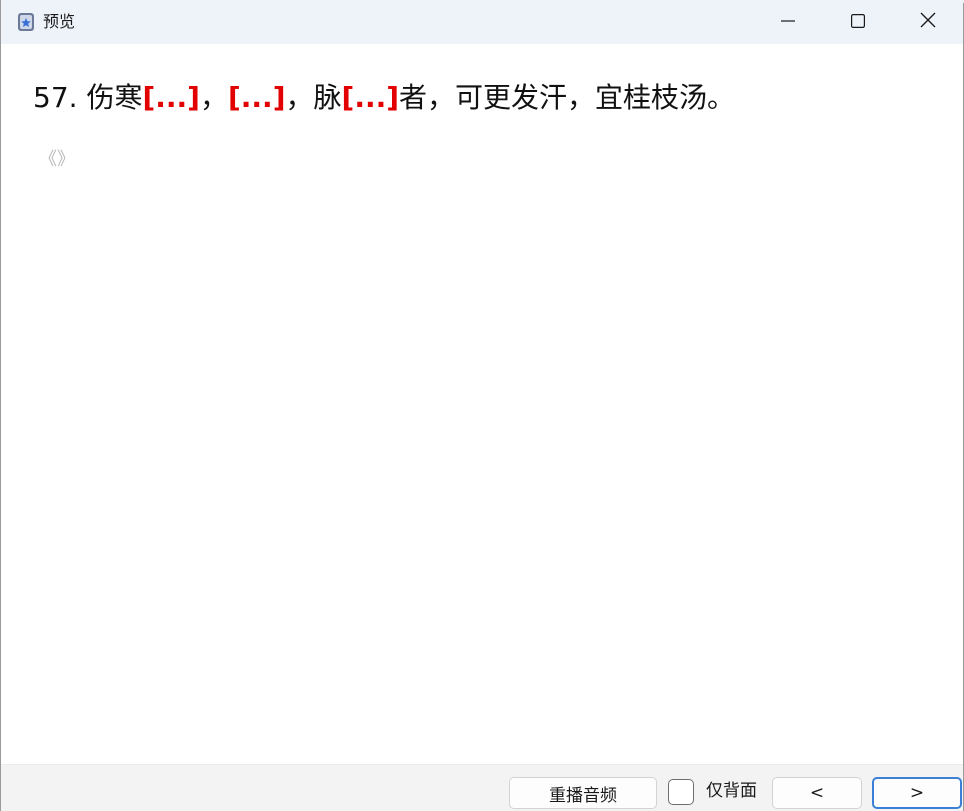 The width and height of the screenshot is (964, 811). I want to click on next-button: >, so click(917, 793).